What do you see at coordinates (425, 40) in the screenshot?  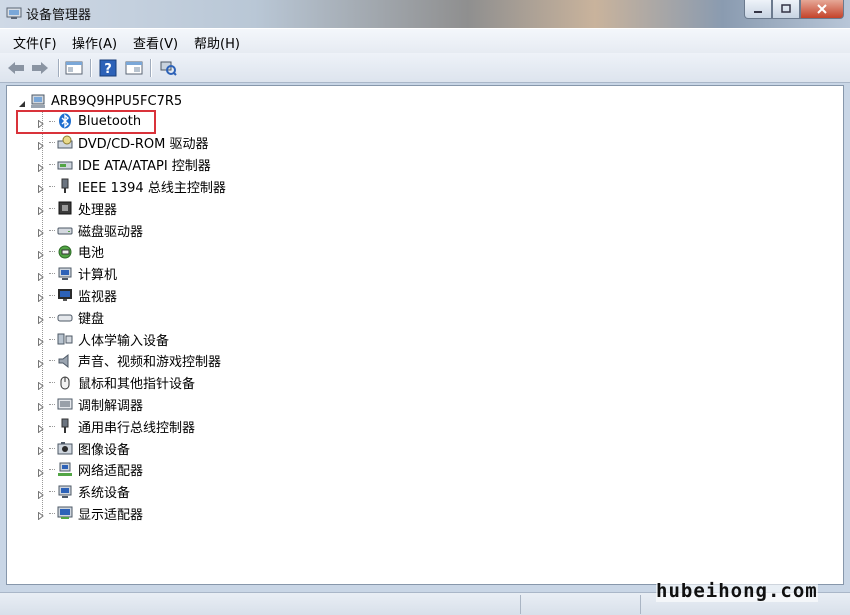 I see `menu-bar: 文件(F) 操作(A) 查看(V) 帮助(H)` at bounding box center [425, 40].